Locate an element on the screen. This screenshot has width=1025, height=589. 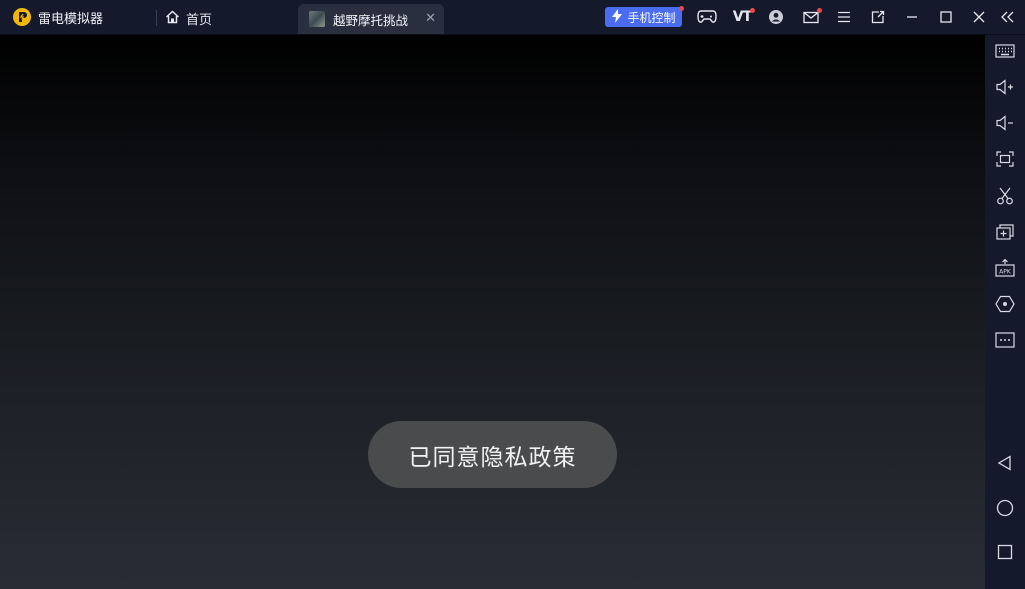
tab-title: 越野摩托挑战 is located at coordinates (371, 20).